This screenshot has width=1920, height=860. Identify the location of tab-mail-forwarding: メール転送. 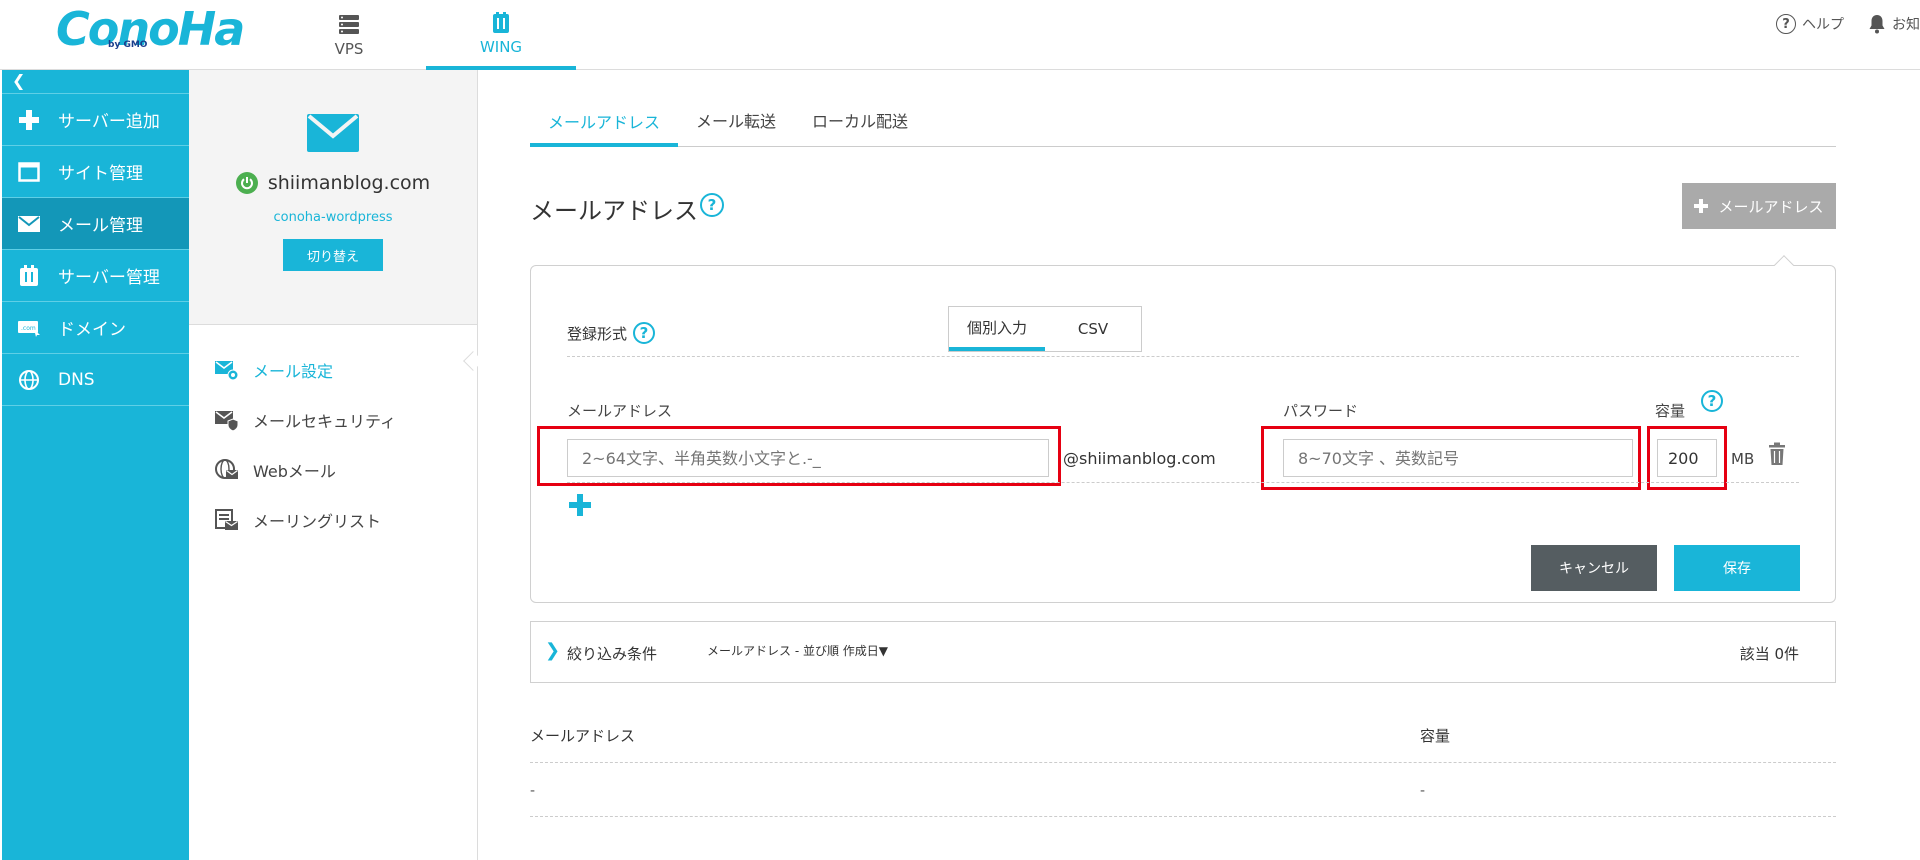
(736, 127).